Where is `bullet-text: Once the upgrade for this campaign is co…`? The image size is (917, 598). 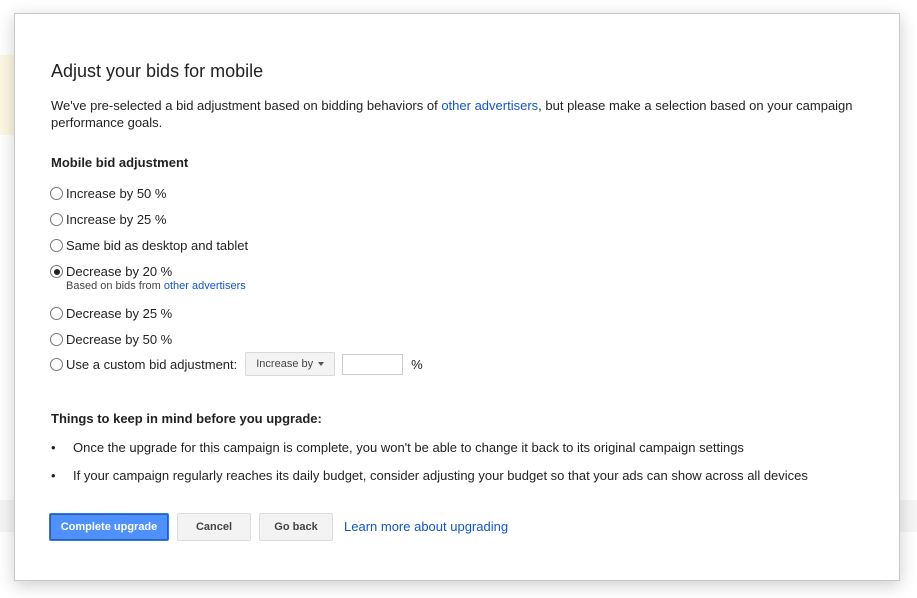
bullet-text: Once the upgrade for this campaign is co… is located at coordinates (408, 447).